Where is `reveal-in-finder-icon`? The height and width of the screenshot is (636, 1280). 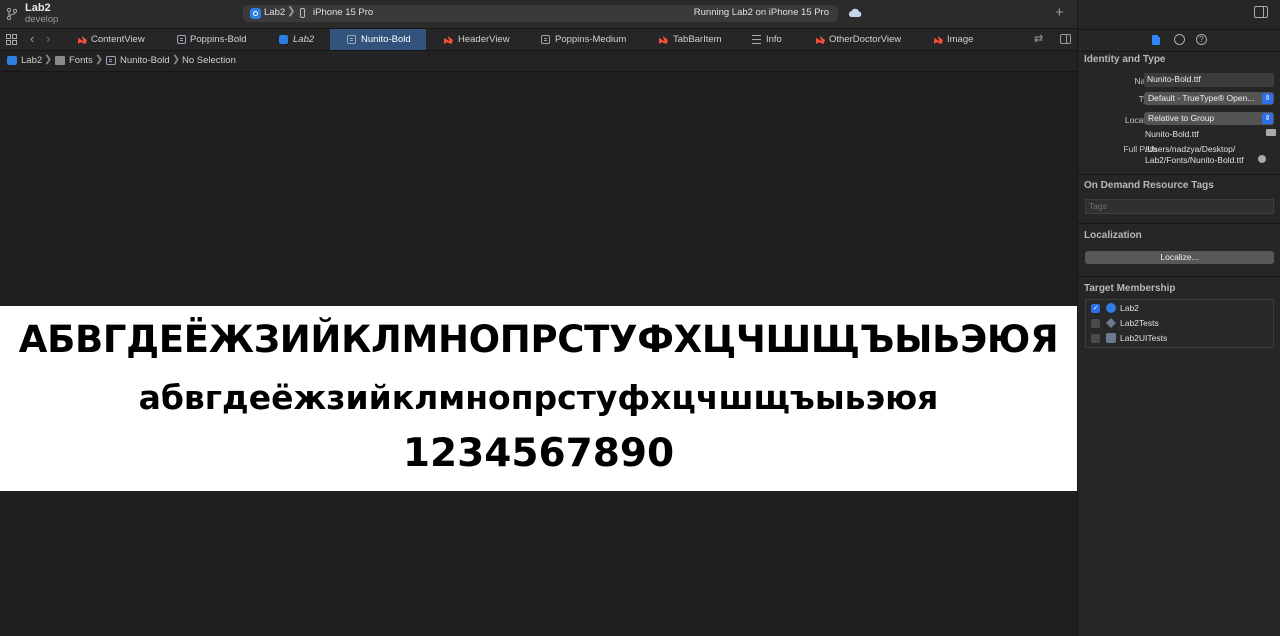 reveal-in-finder-icon is located at coordinates (1262, 159).